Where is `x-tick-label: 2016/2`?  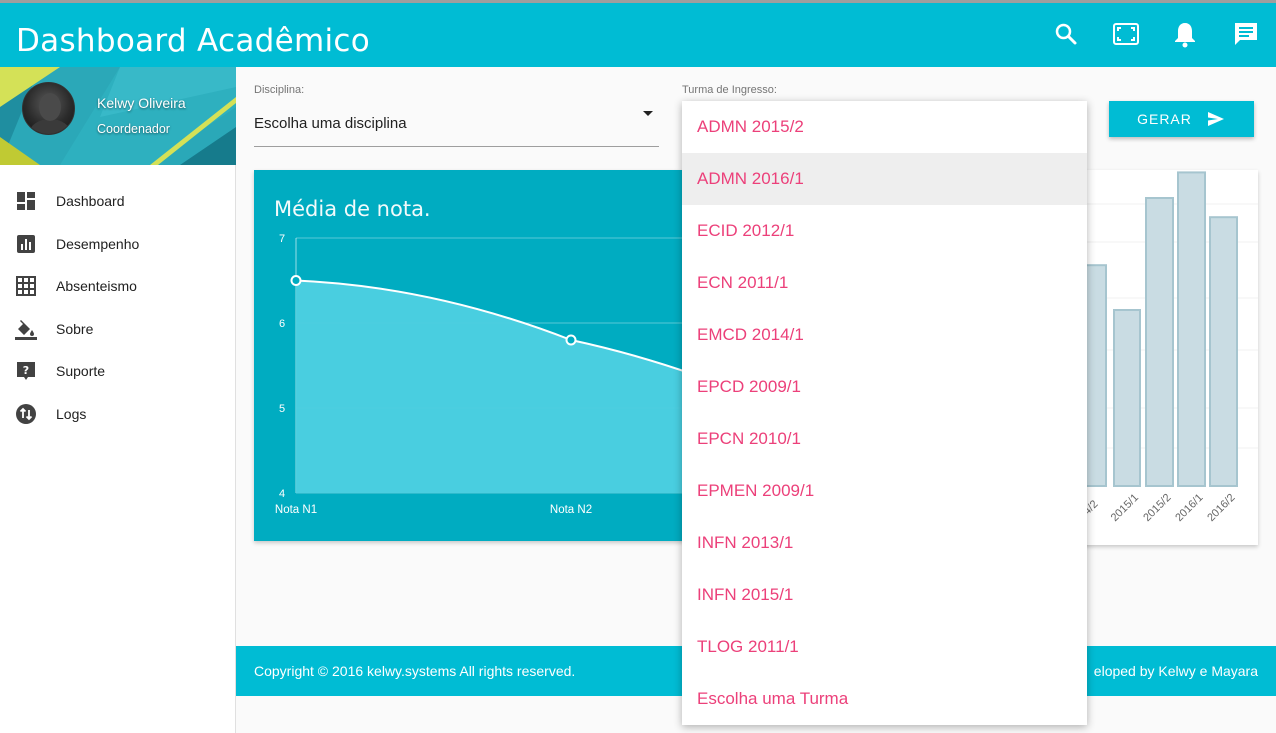
x-tick-label: 2016/2 is located at coordinates (1221, 508).